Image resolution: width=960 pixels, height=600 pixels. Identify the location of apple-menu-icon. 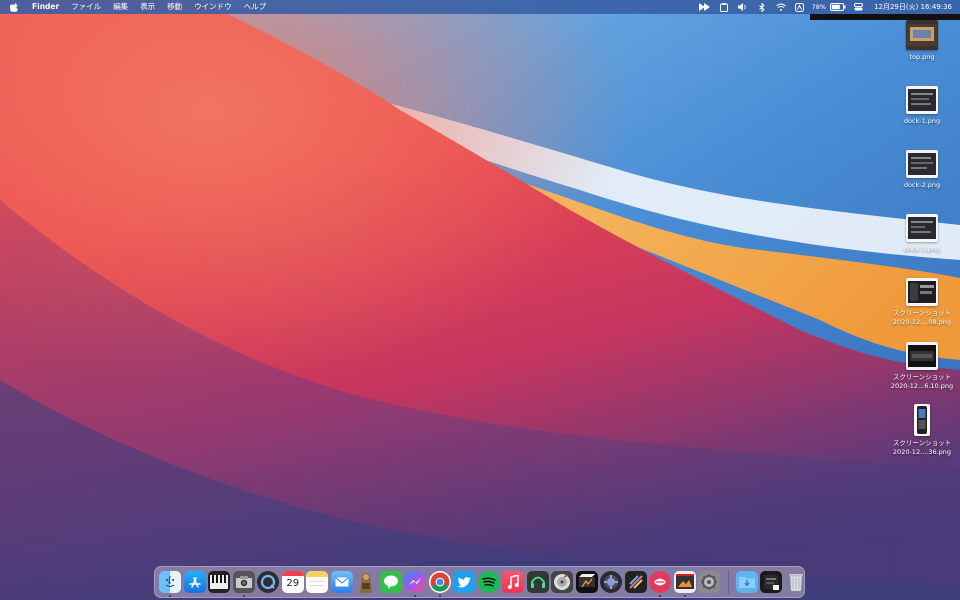
(13, 7).